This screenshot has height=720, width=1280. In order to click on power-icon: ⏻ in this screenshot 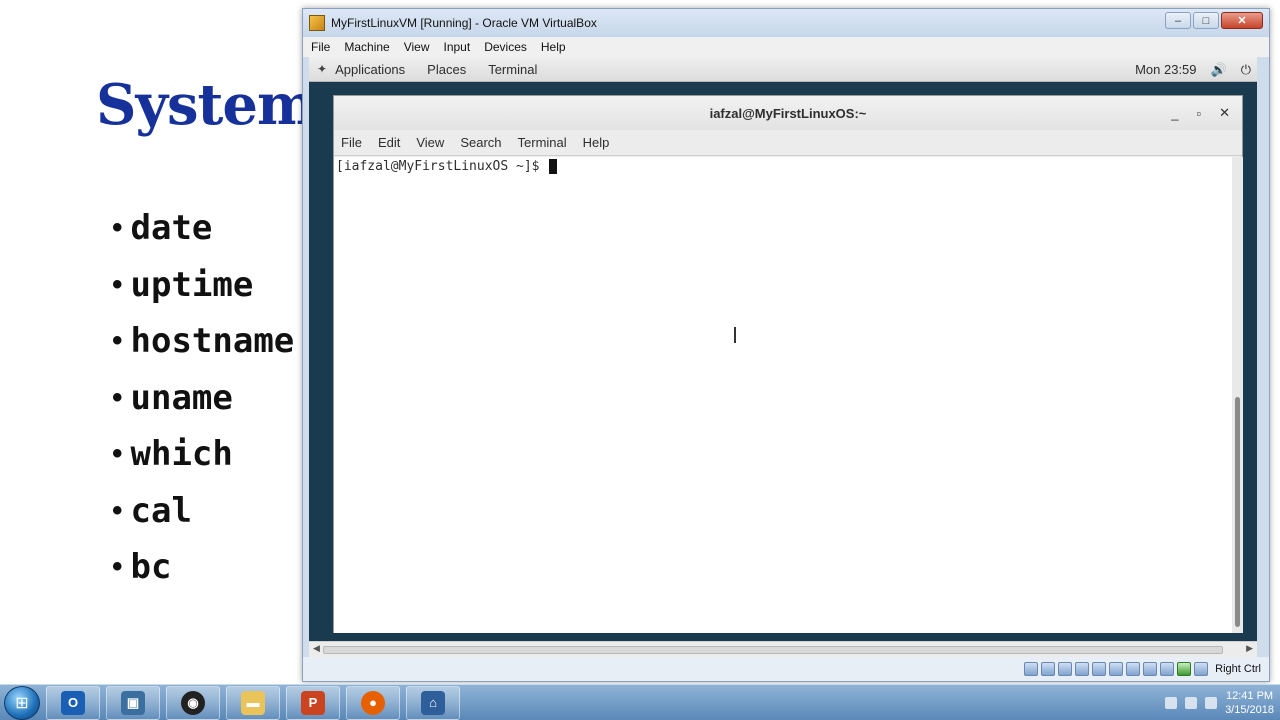, I will do `click(1246, 70)`.